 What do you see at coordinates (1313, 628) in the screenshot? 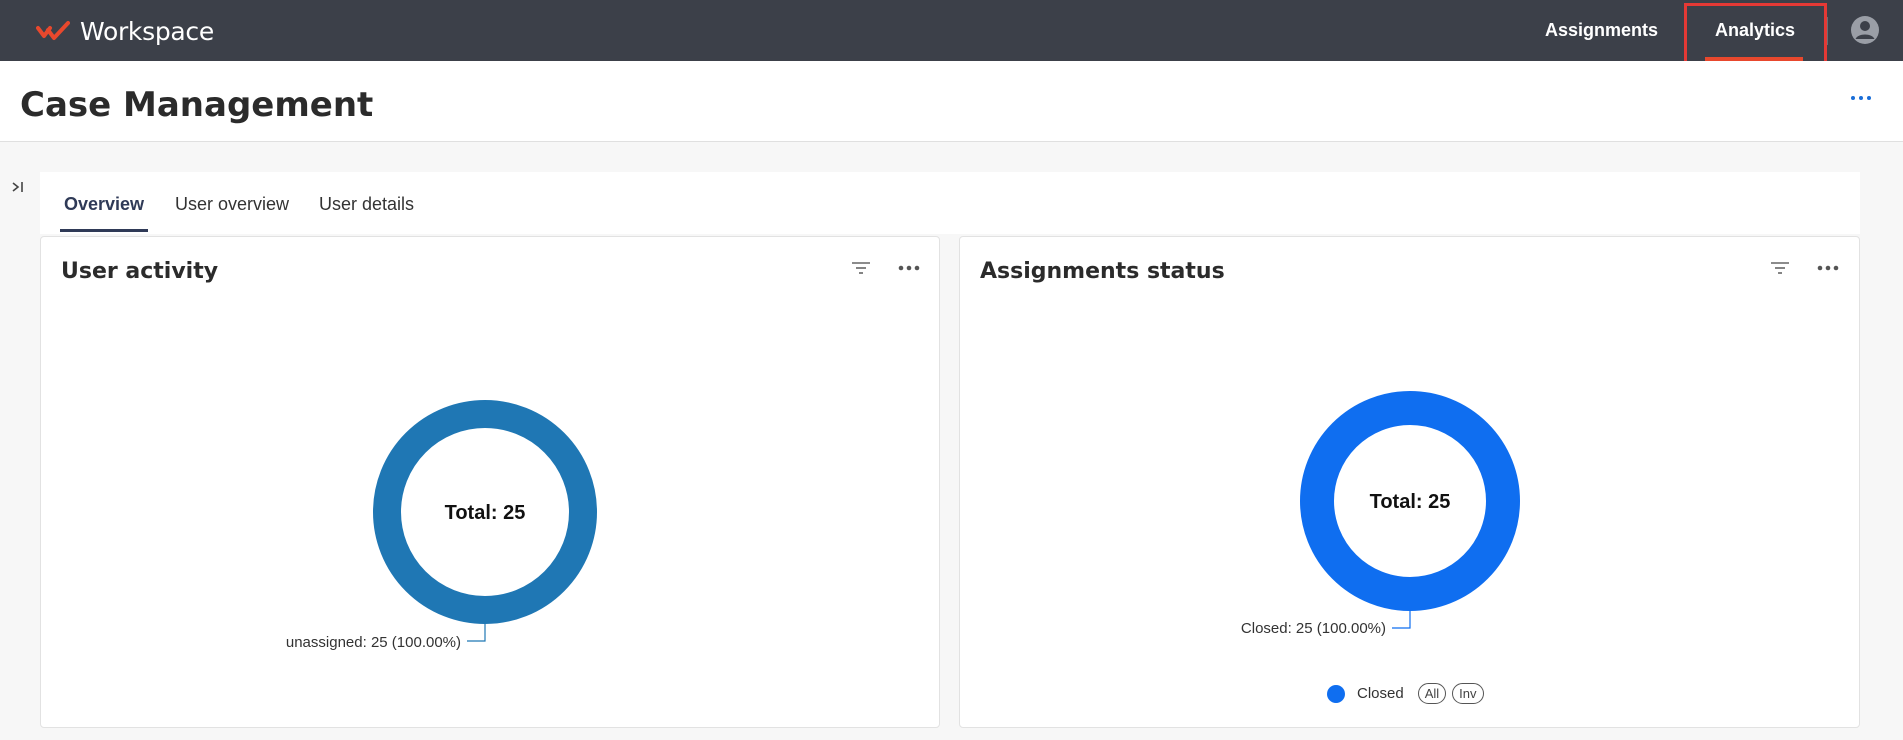
I see `slice-label: Closed: 25 (100.00%)` at bounding box center [1313, 628].